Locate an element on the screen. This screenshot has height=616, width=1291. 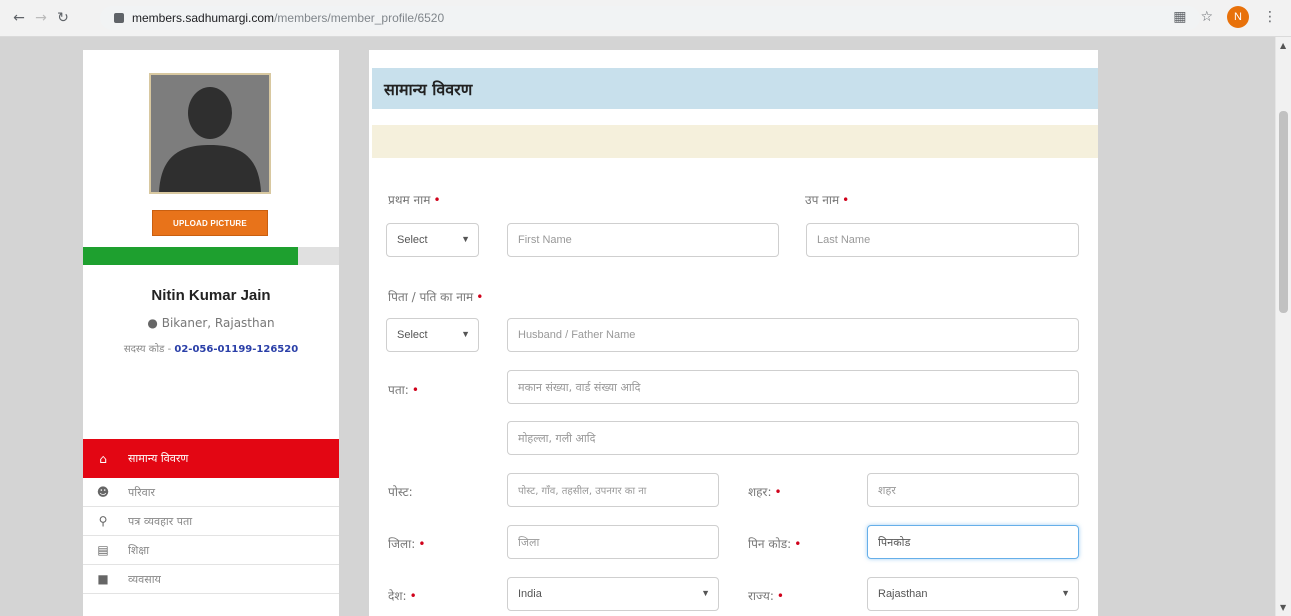
country-select: India ▼ is located at coordinates (613, 594).